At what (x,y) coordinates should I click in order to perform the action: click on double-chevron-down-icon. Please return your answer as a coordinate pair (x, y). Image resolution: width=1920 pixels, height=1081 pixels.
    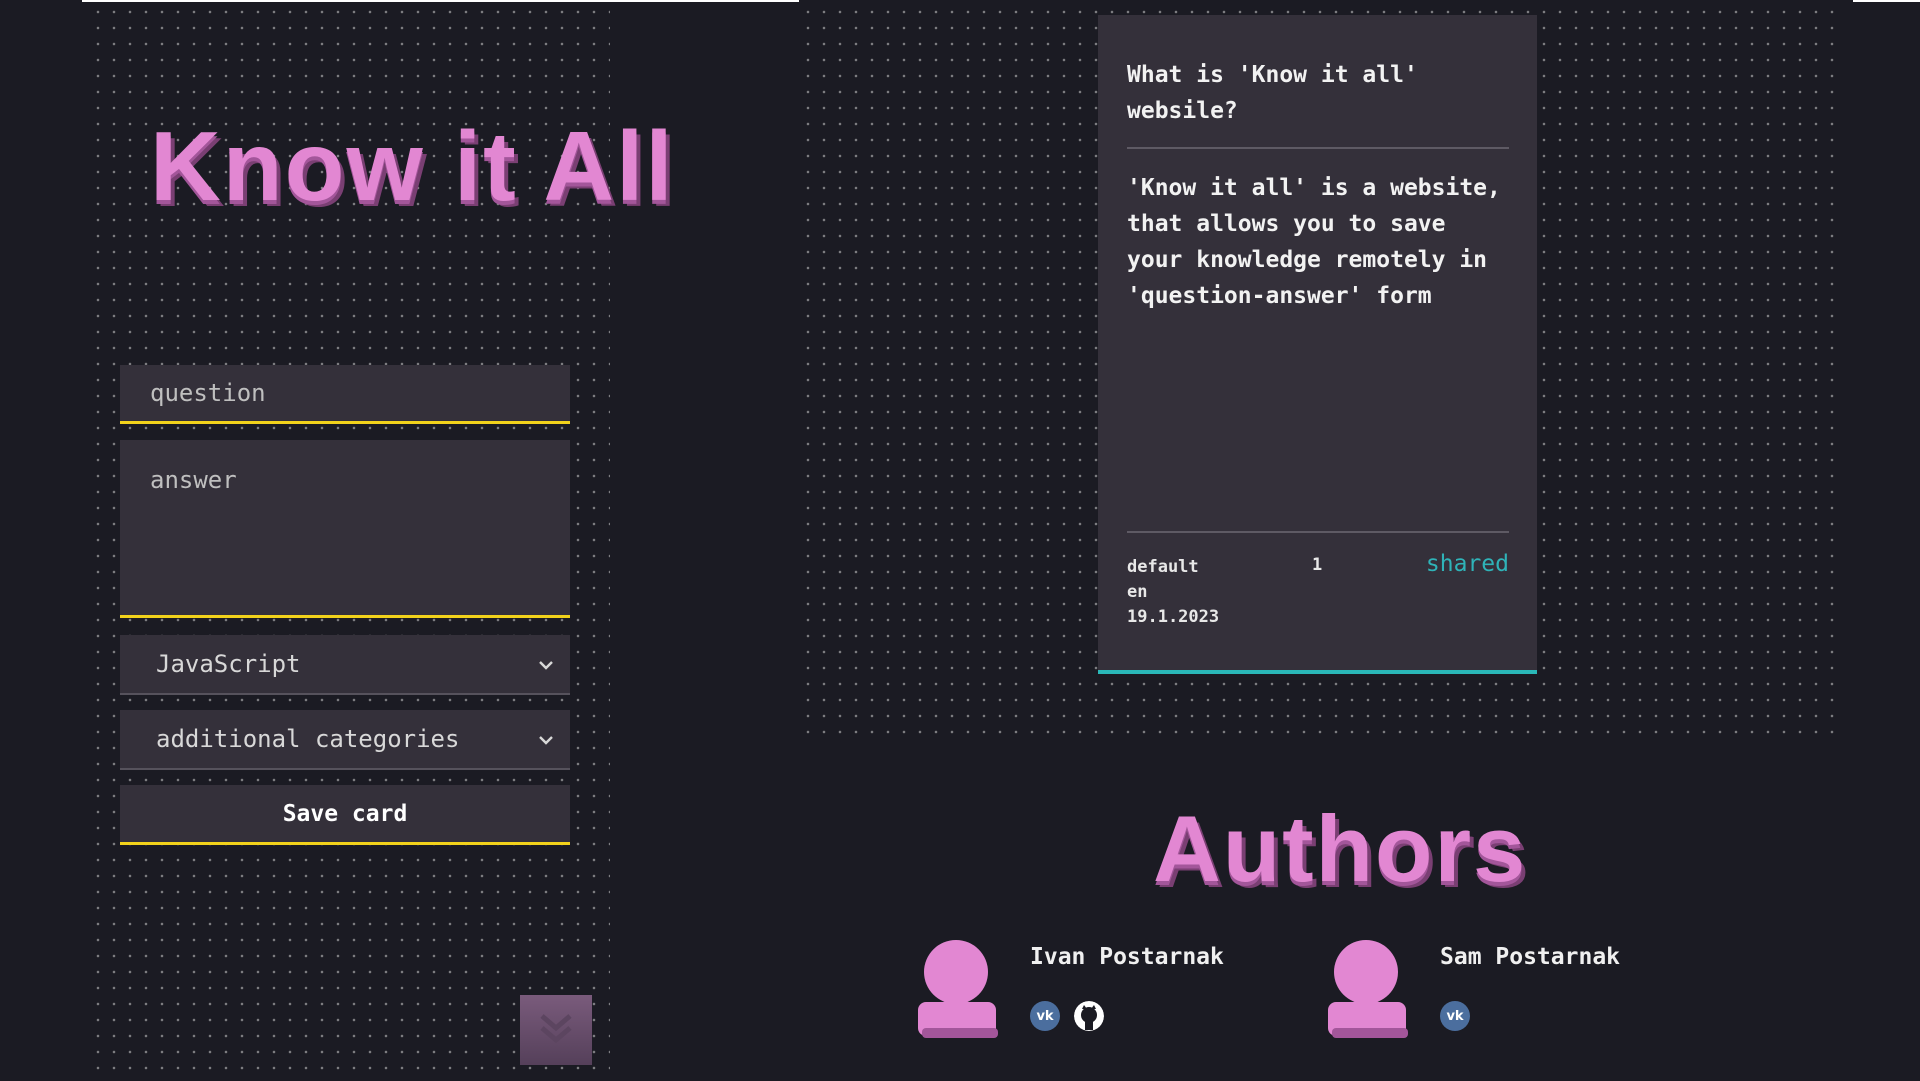
    Looking at the image, I should click on (556, 1030).